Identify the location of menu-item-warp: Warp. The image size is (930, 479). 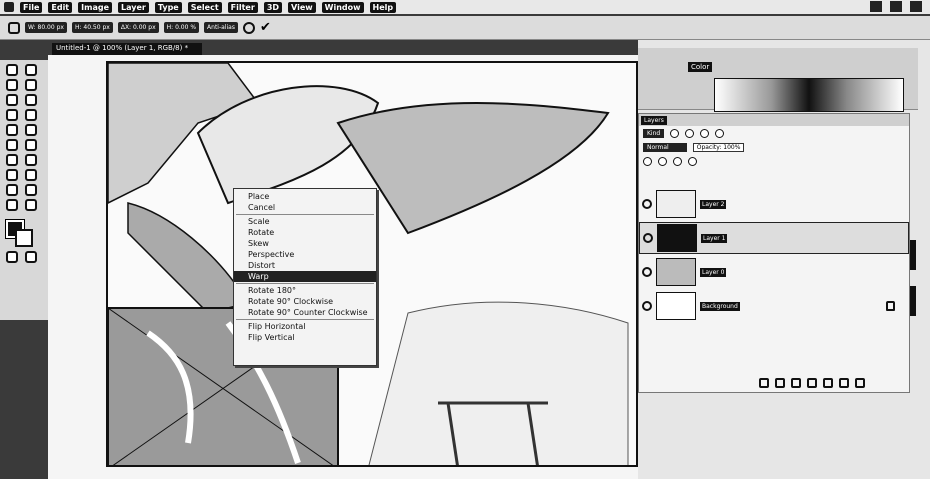
(305, 276).